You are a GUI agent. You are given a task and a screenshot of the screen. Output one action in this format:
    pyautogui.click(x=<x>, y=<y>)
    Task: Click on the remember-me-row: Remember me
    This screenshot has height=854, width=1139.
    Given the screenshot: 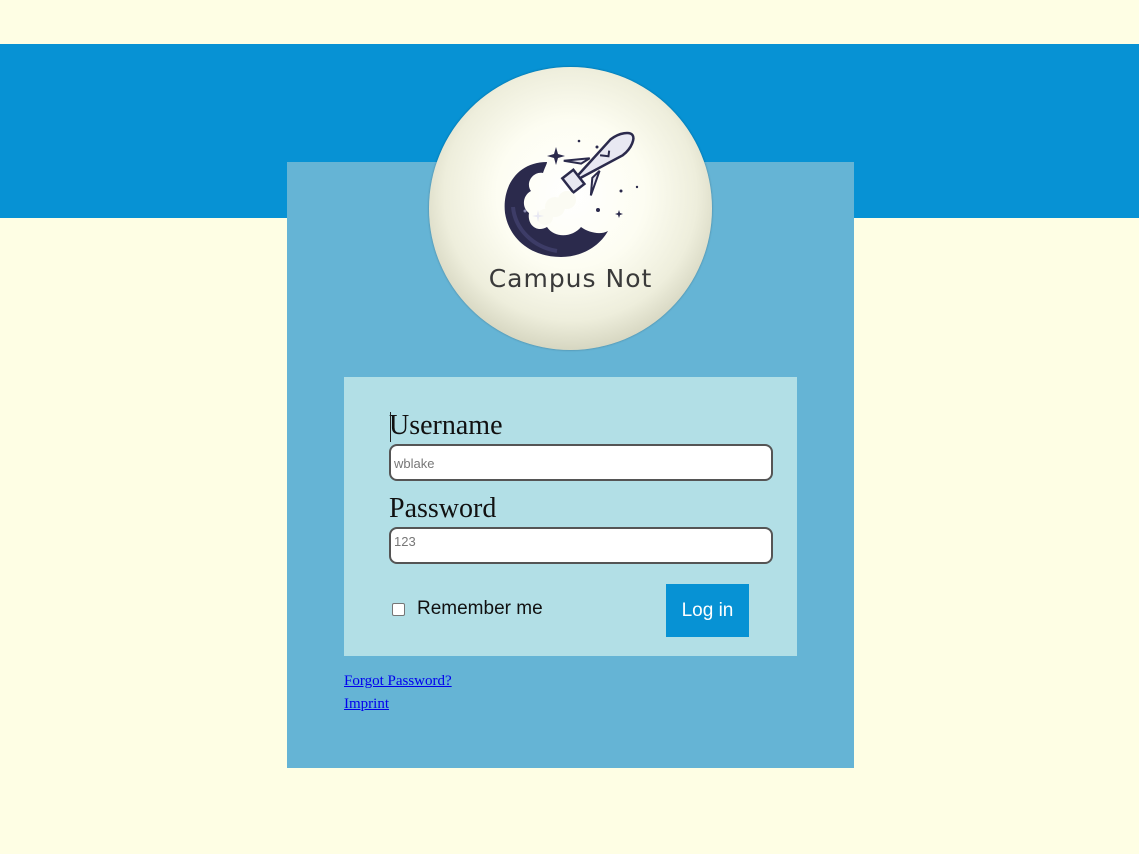 What is the action you would take?
    pyautogui.click(x=467, y=609)
    